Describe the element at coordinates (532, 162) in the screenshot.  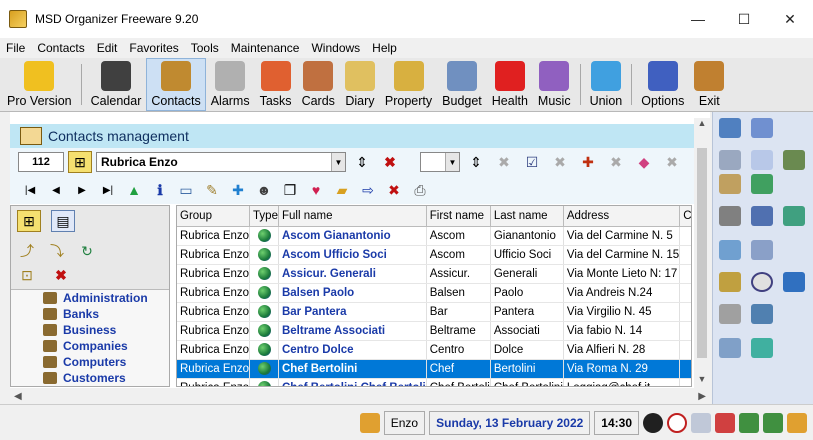
I see `checklist-icon: ☑` at that location.